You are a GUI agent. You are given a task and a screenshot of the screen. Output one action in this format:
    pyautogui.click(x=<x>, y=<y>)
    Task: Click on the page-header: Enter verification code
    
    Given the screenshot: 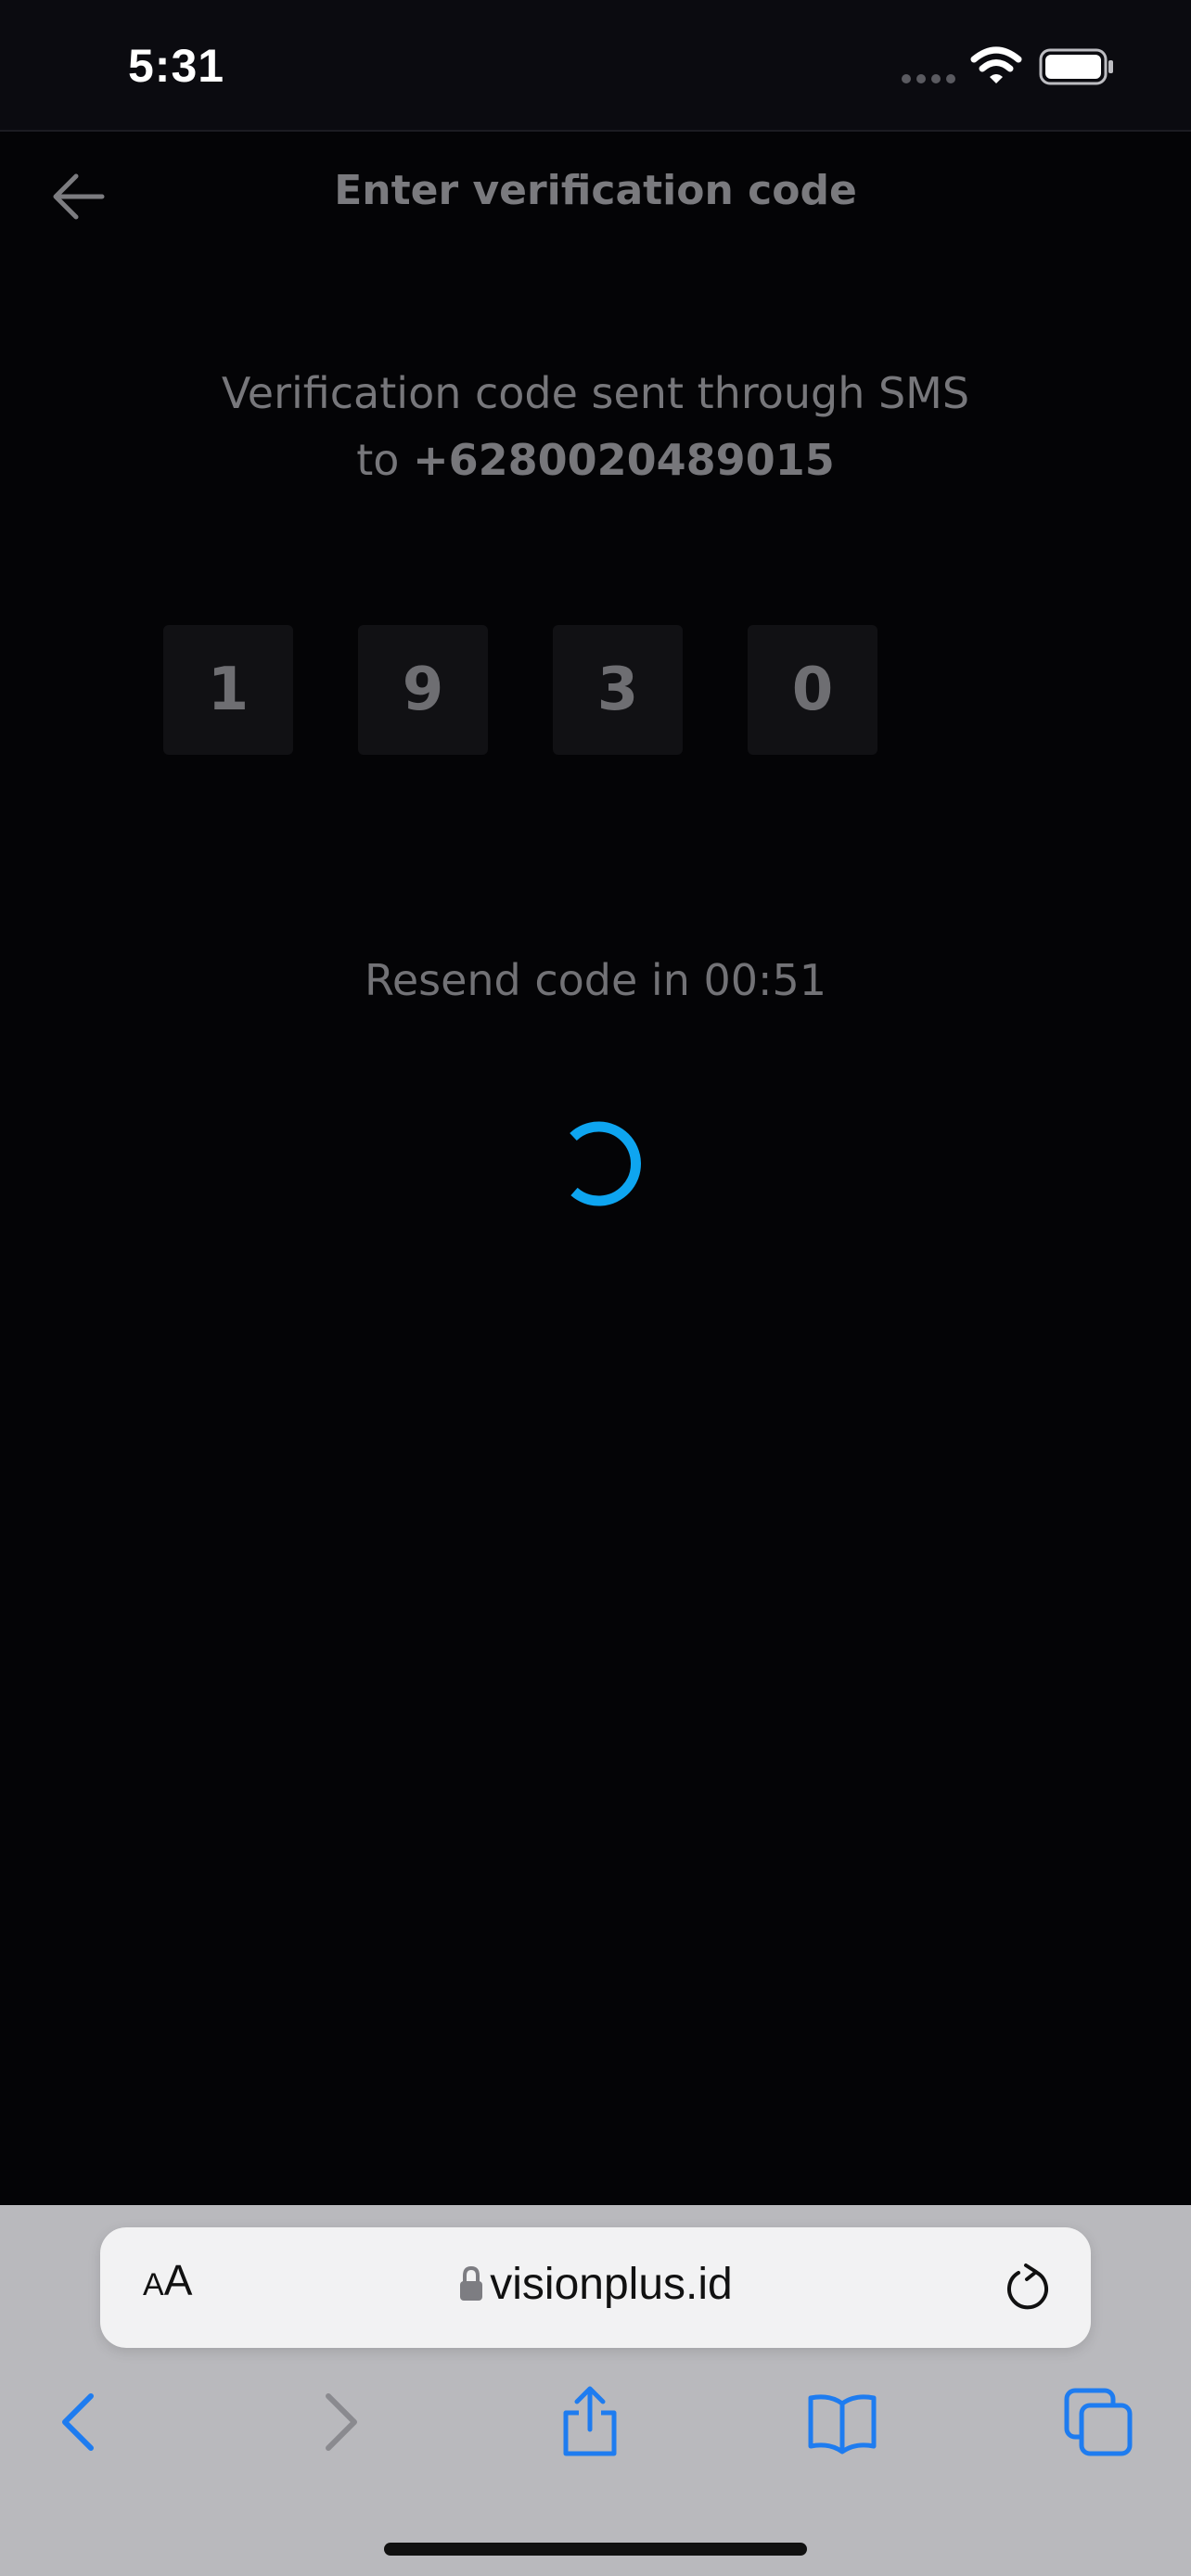 What is the action you would take?
    pyautogui.click(x=595, y=196)
    